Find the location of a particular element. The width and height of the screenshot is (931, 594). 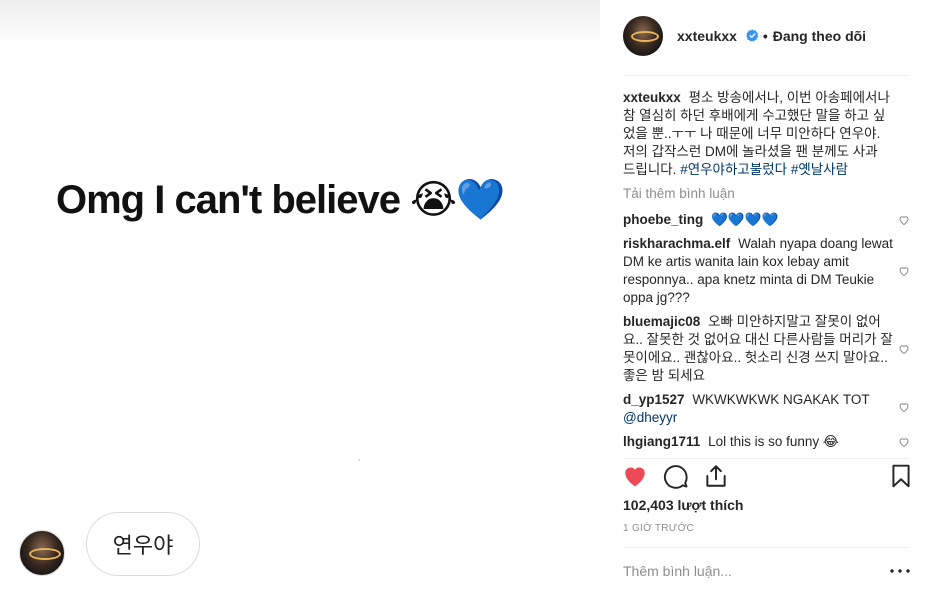

comment-username: bluemajic08 is located at coordinates (661, 321).